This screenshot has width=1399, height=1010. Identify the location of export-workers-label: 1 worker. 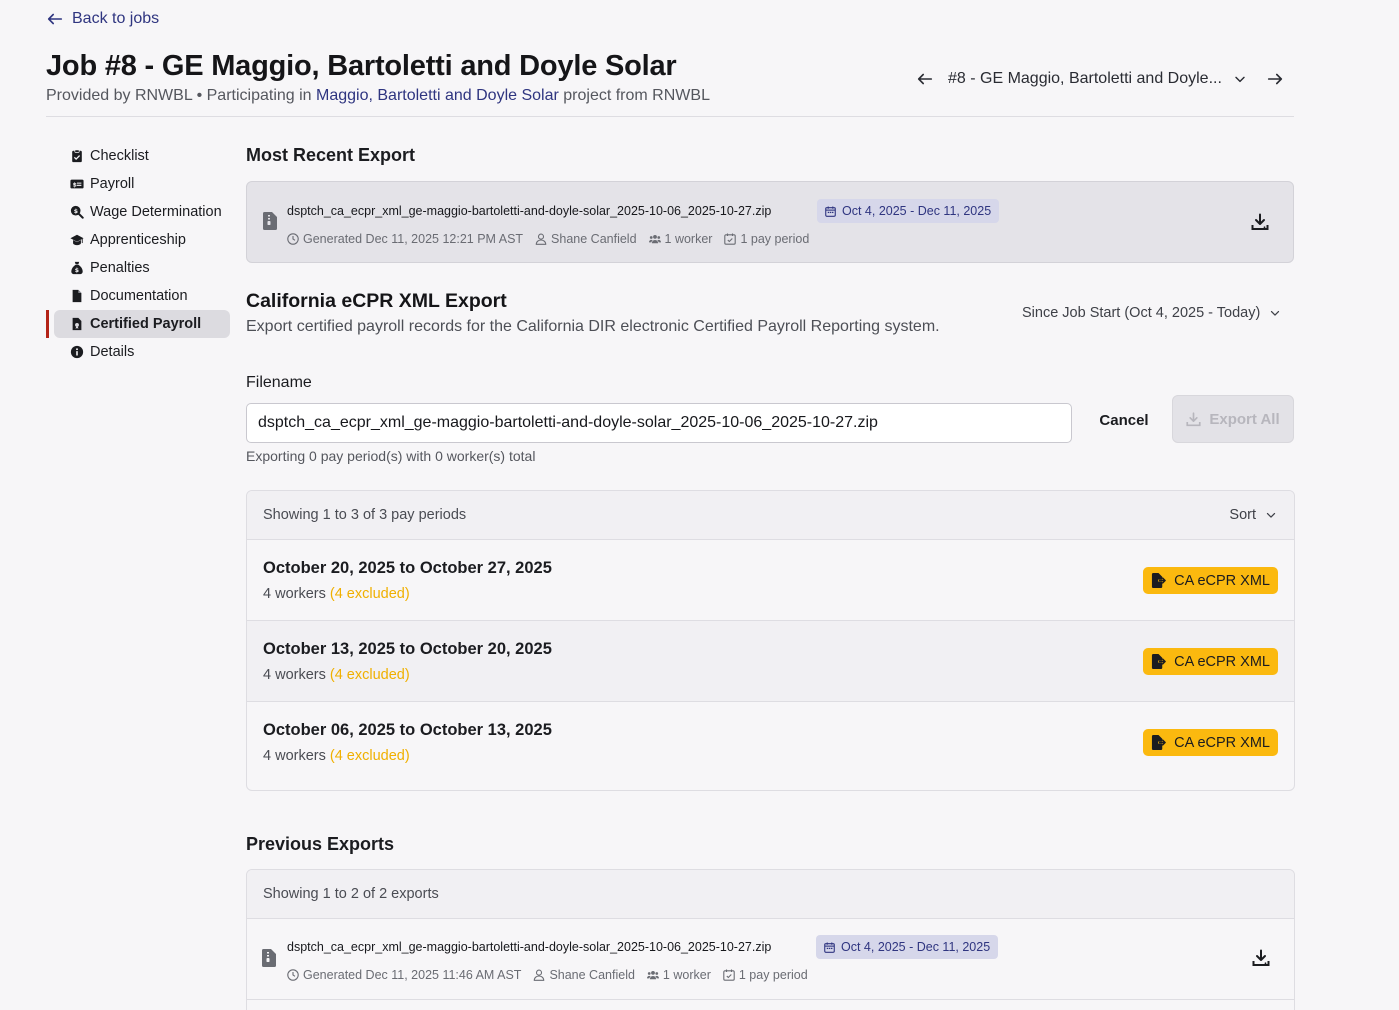
(688, 239).